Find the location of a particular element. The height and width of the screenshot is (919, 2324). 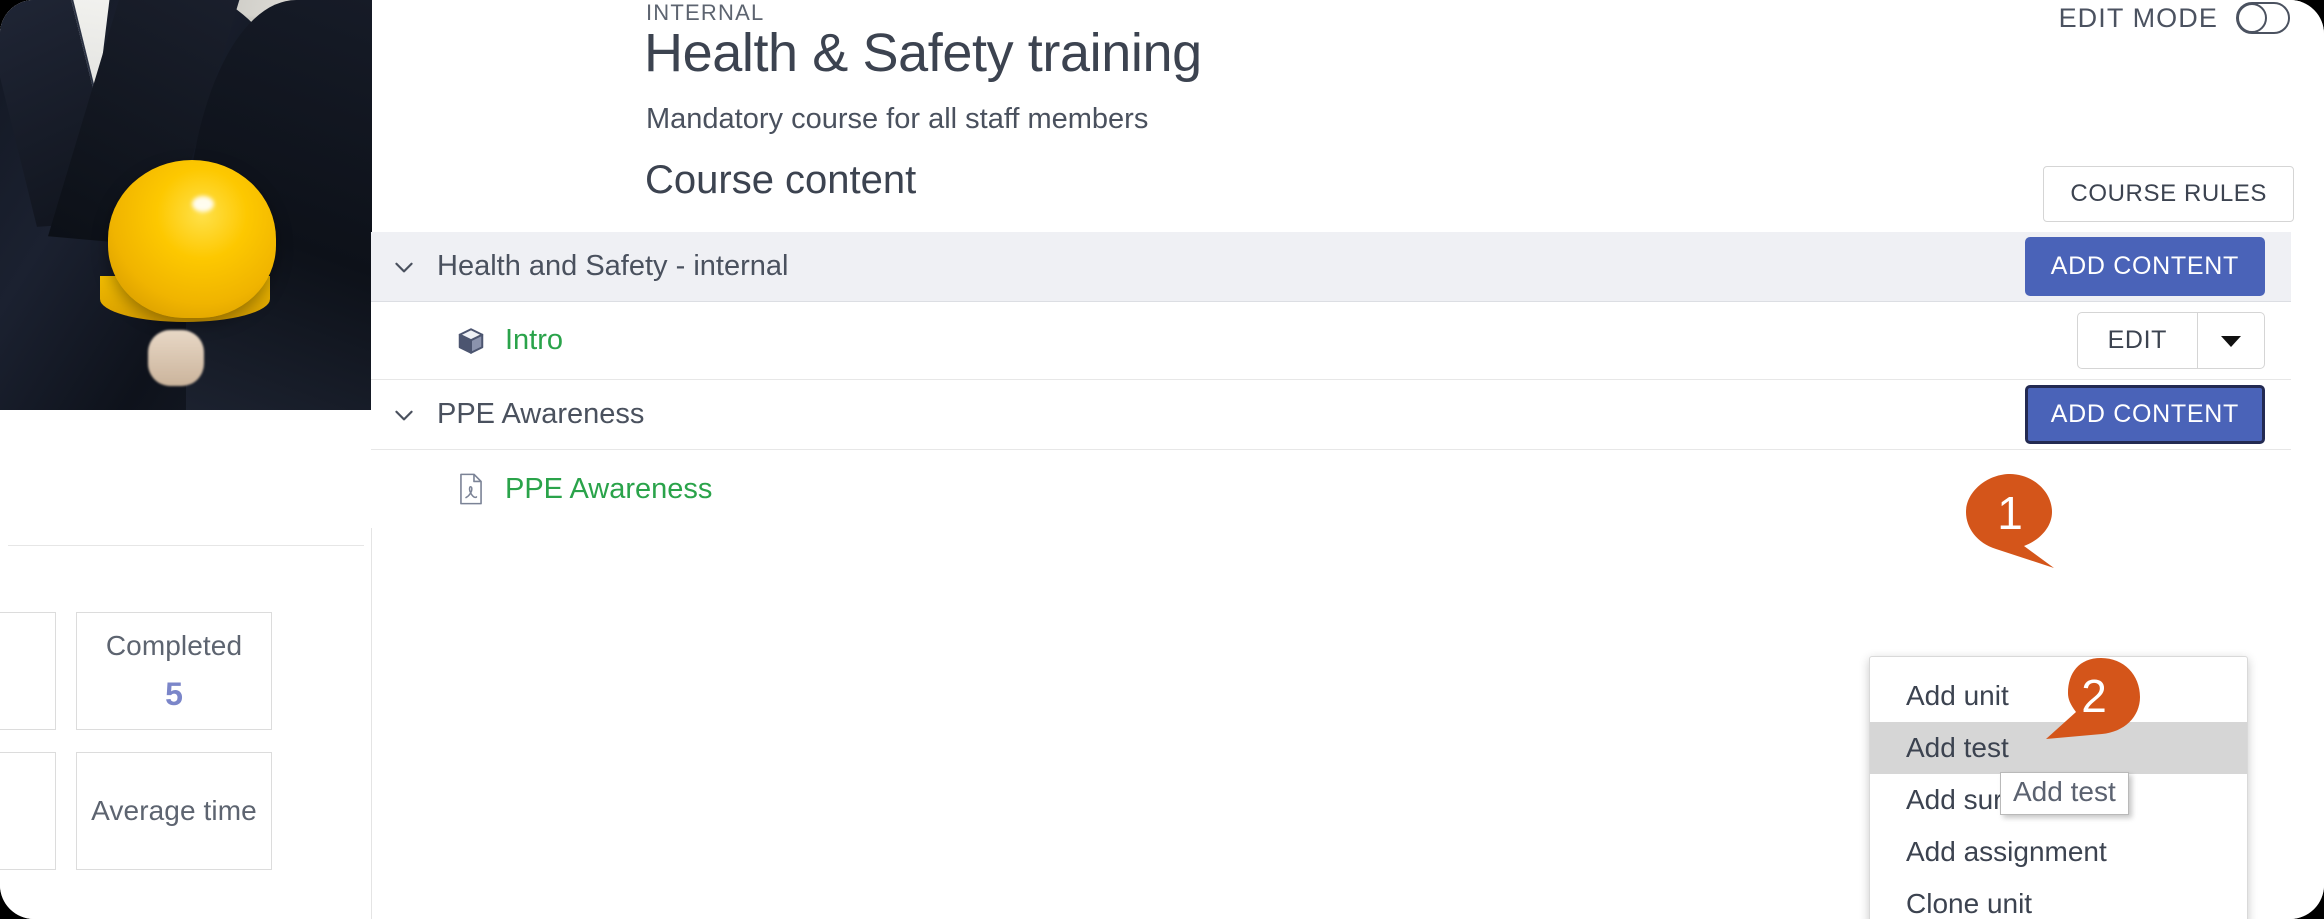

stat-row-1: Completed 5 is located at coordinates (190, 671).